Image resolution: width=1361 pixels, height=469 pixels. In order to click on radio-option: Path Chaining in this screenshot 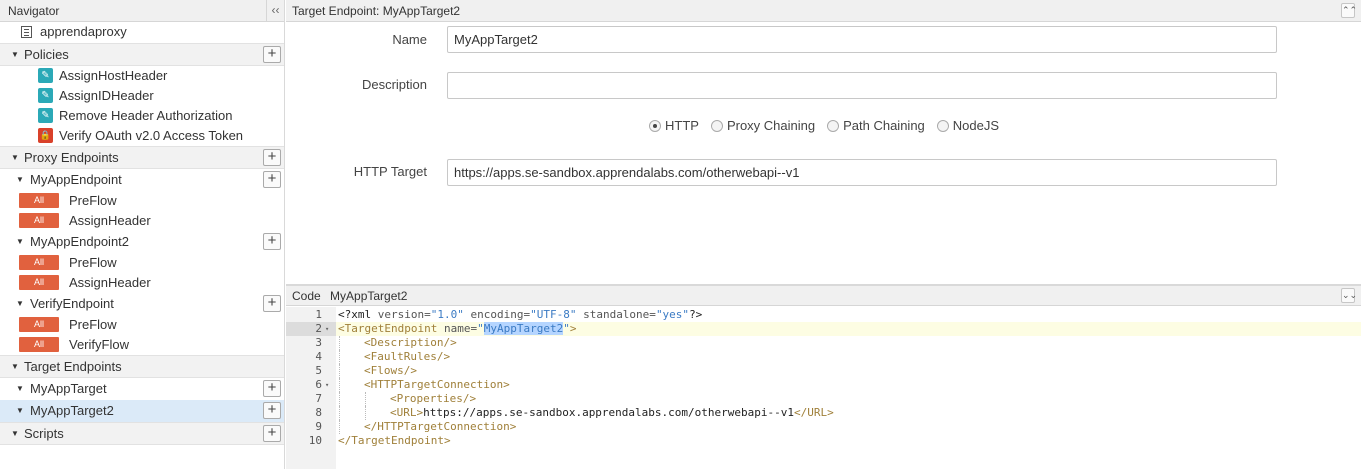, I will do `click(876, 126)`.